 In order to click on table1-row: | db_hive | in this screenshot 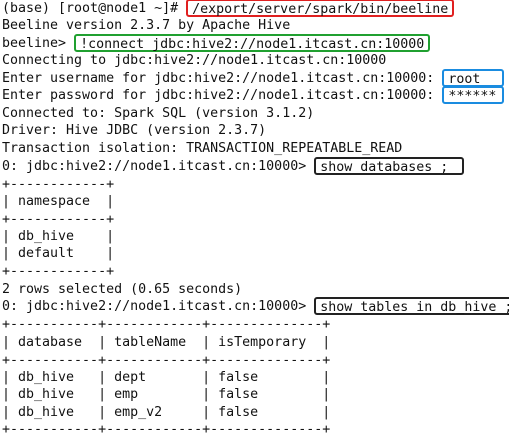, I will do `click(58, 236)`.